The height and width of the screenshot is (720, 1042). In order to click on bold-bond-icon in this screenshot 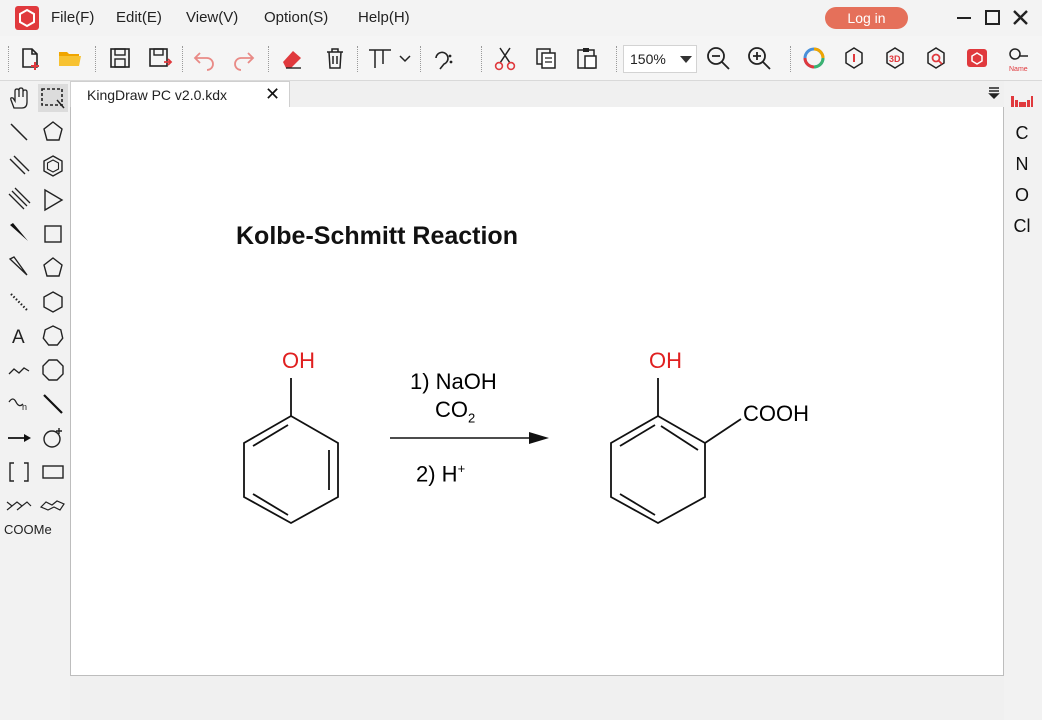, I will do `click(53, 404)`.